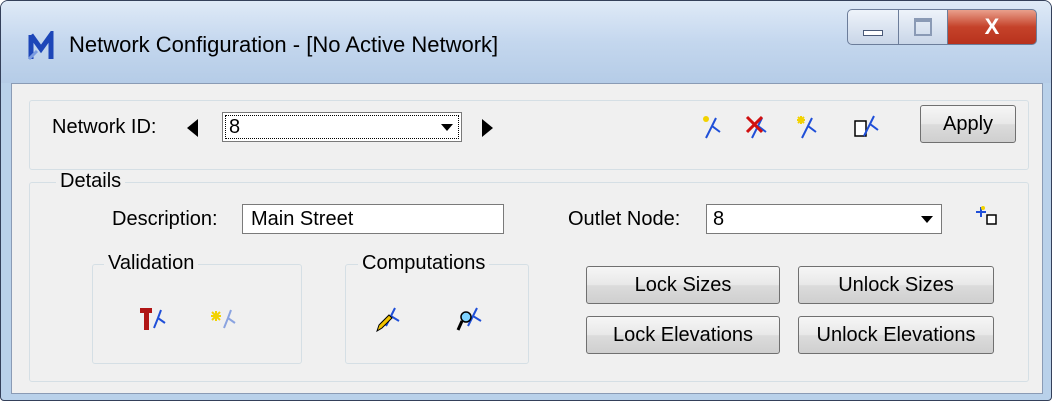 This screenshot has height=403, width=1060. I want to click on next-network-icon, so click(487, 128).